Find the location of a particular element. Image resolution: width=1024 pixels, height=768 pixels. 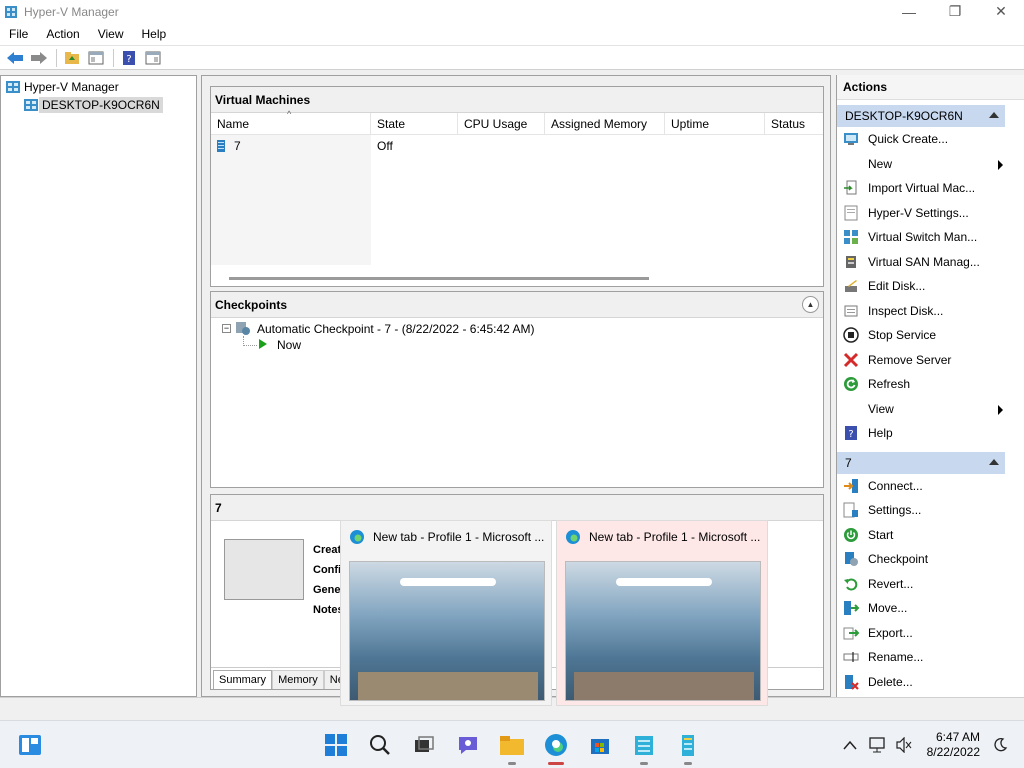

group-label: DESKTOP-K9OCR6N is located at coordinates (904, 116).